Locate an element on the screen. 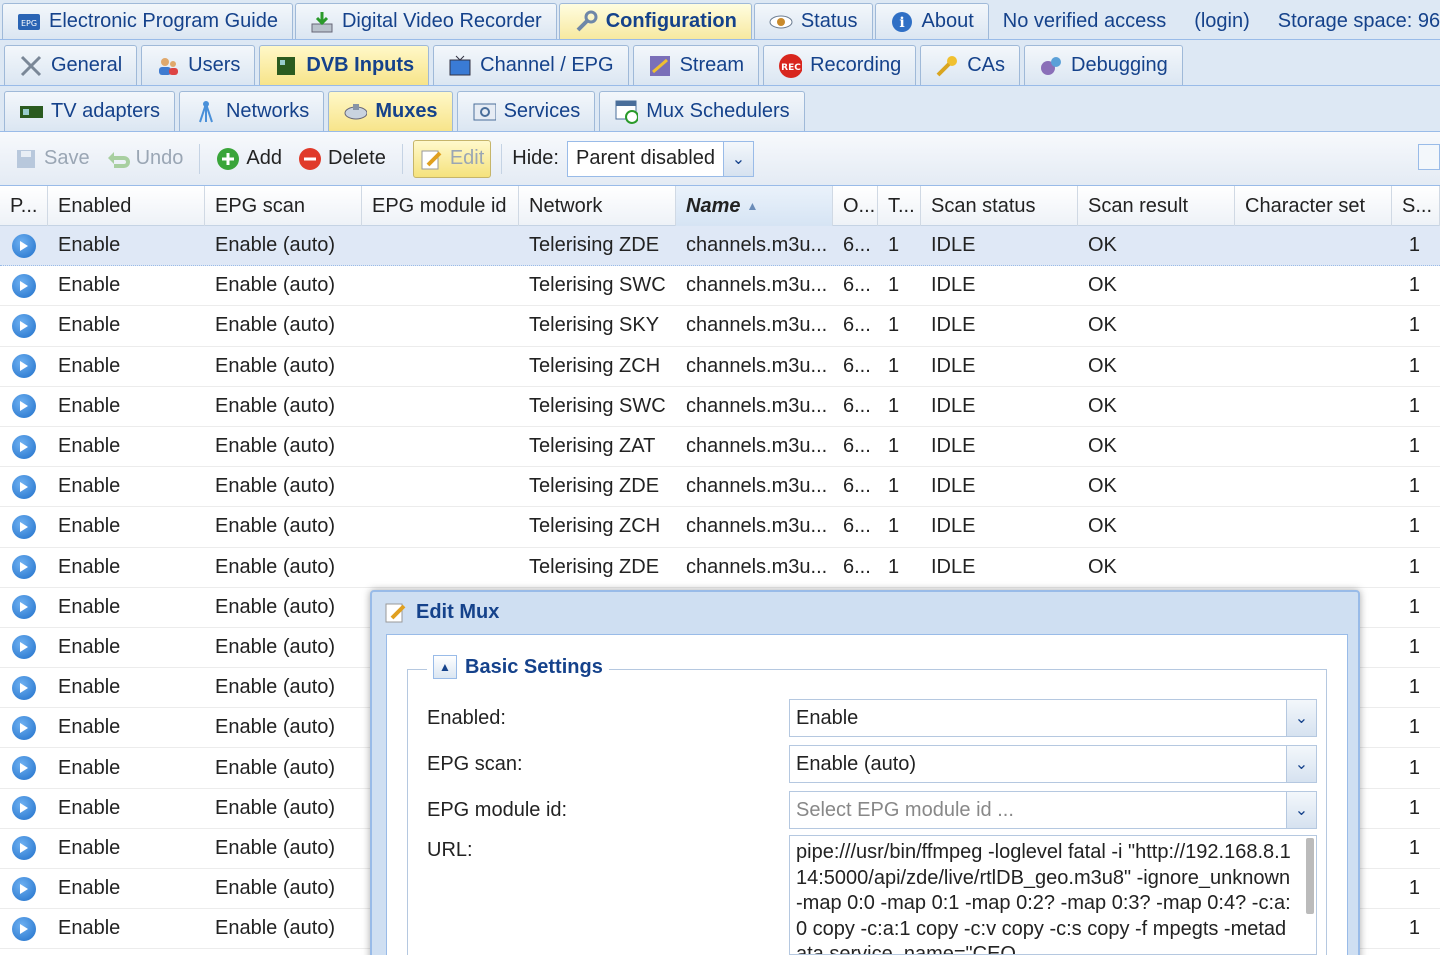 The height and width of the screenshot is (955, 1440). tab-dvb-inputs: DVB Inputs is located at coordinates (344, 65).